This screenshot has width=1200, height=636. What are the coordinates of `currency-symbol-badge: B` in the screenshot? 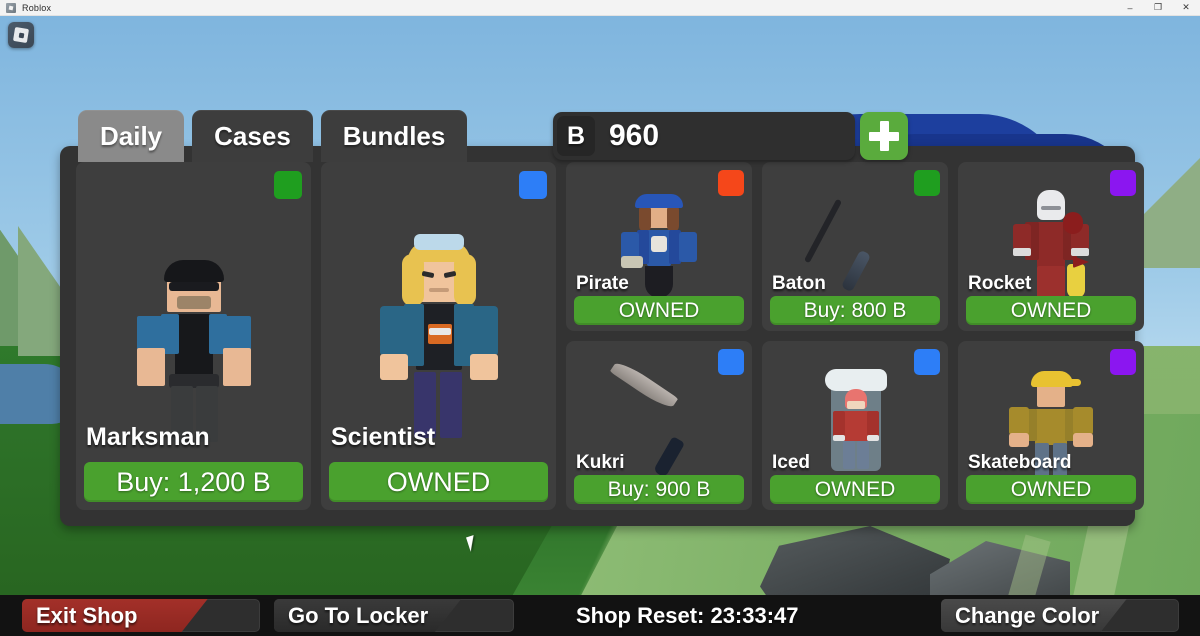 It's located at (576, 136).